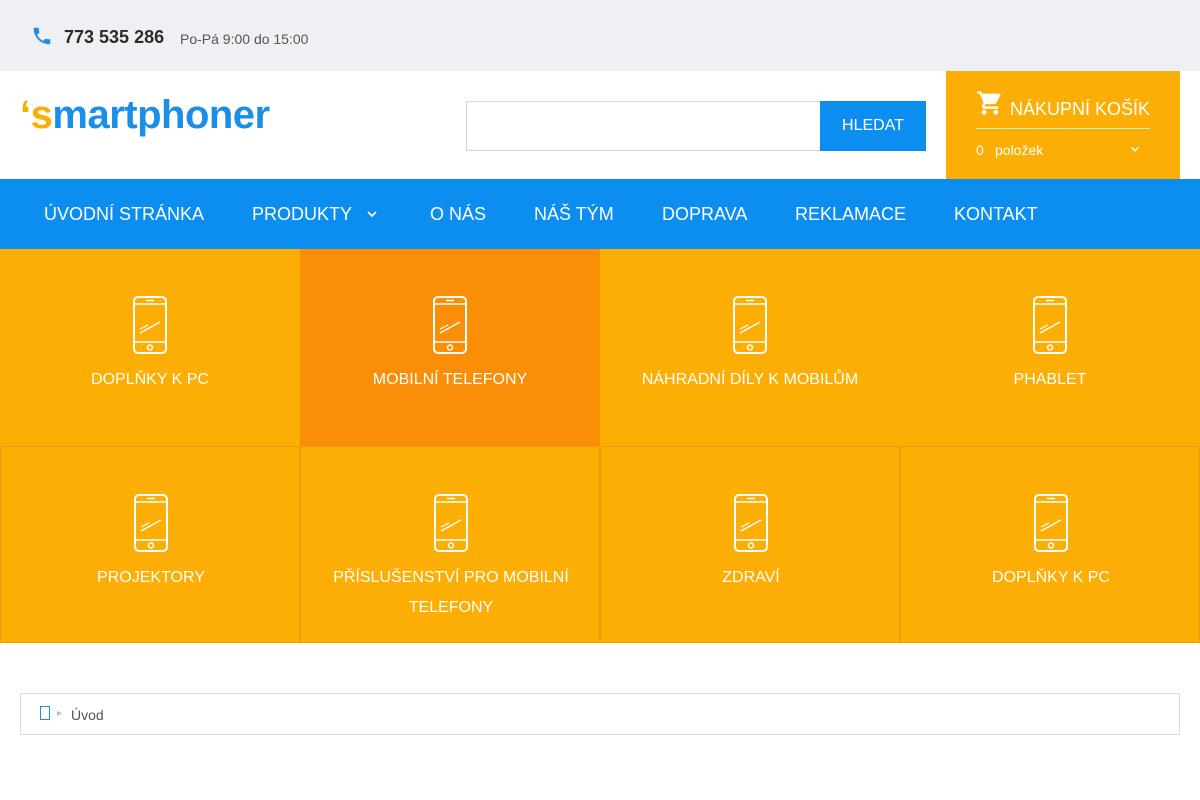  I want to click on top-contact-bar: 773 535 286 Po-Pá 9:00 do 15:00, so click(600, 35).